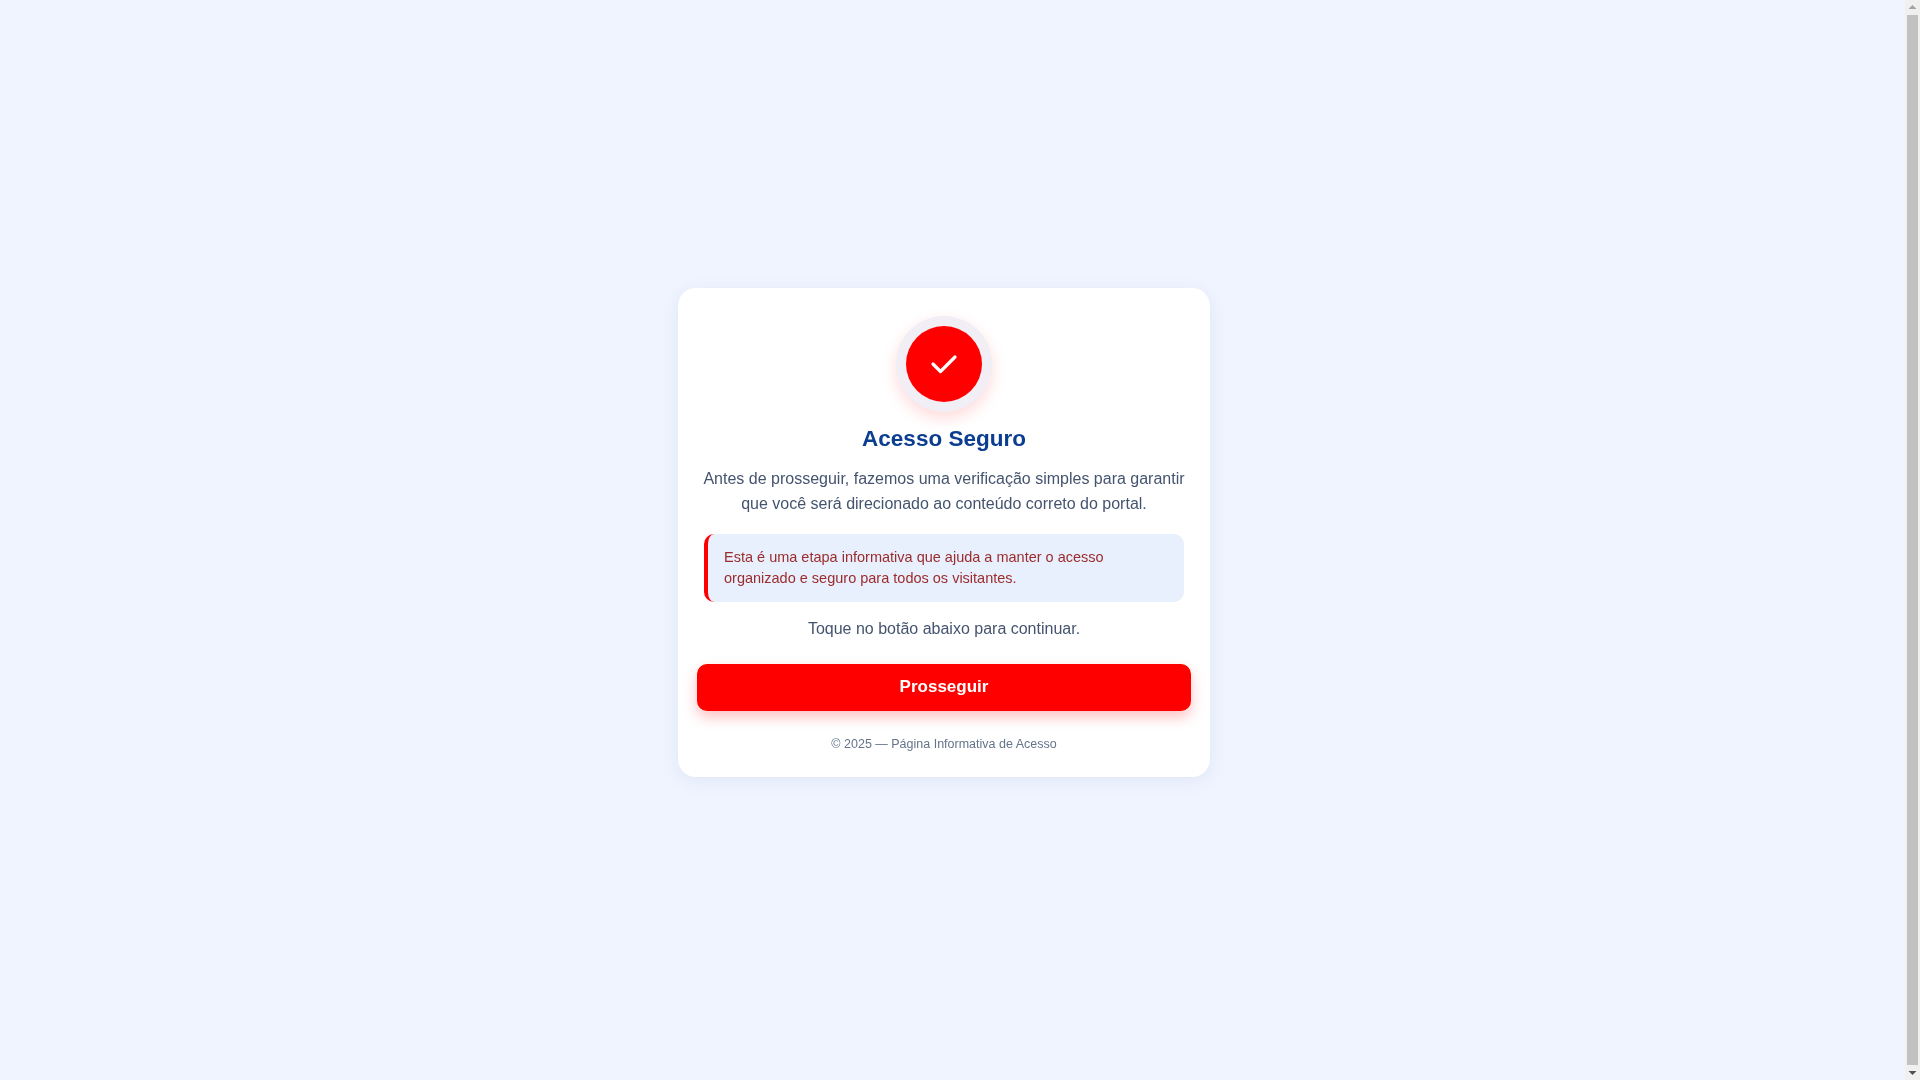 The image size is (1920, 1080). I want to click on card-title: Acesso Seguro, so click(944, 438).